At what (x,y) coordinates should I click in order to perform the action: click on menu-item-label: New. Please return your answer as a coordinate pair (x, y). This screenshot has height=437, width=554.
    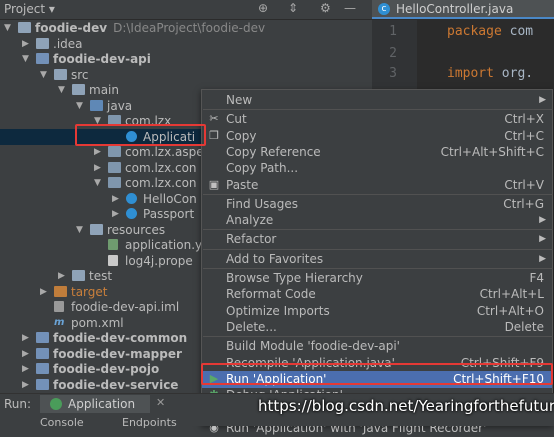
    Looking at the image, I should click on (239, 100).